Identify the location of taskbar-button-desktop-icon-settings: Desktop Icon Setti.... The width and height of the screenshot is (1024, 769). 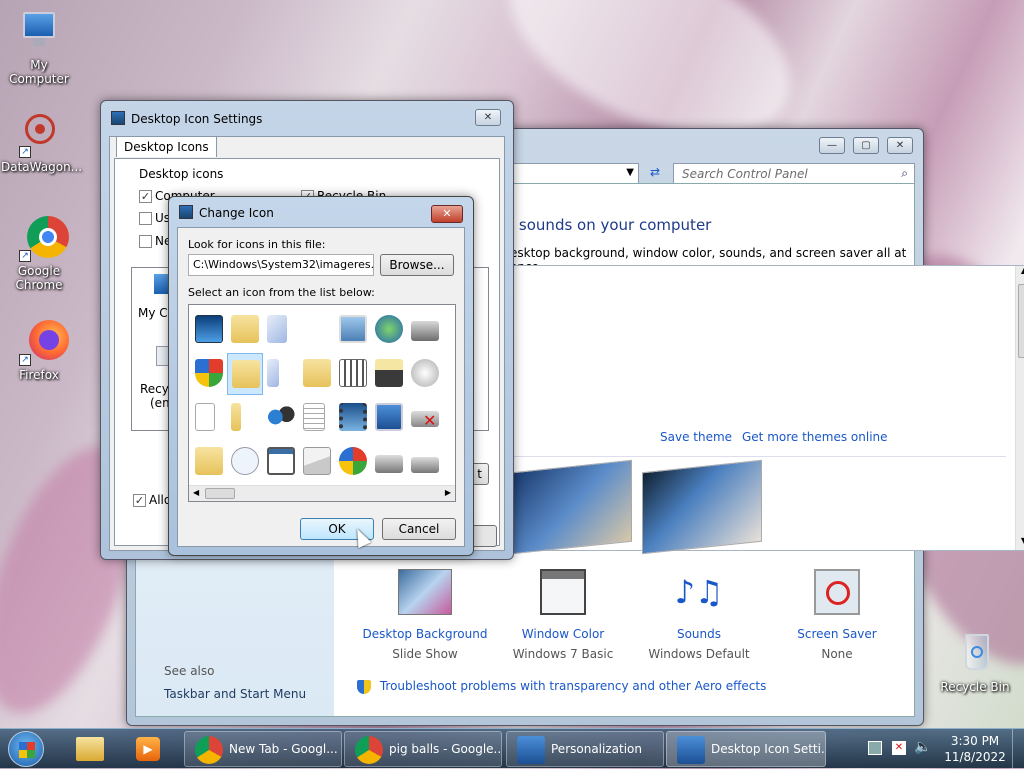
(746, 749).